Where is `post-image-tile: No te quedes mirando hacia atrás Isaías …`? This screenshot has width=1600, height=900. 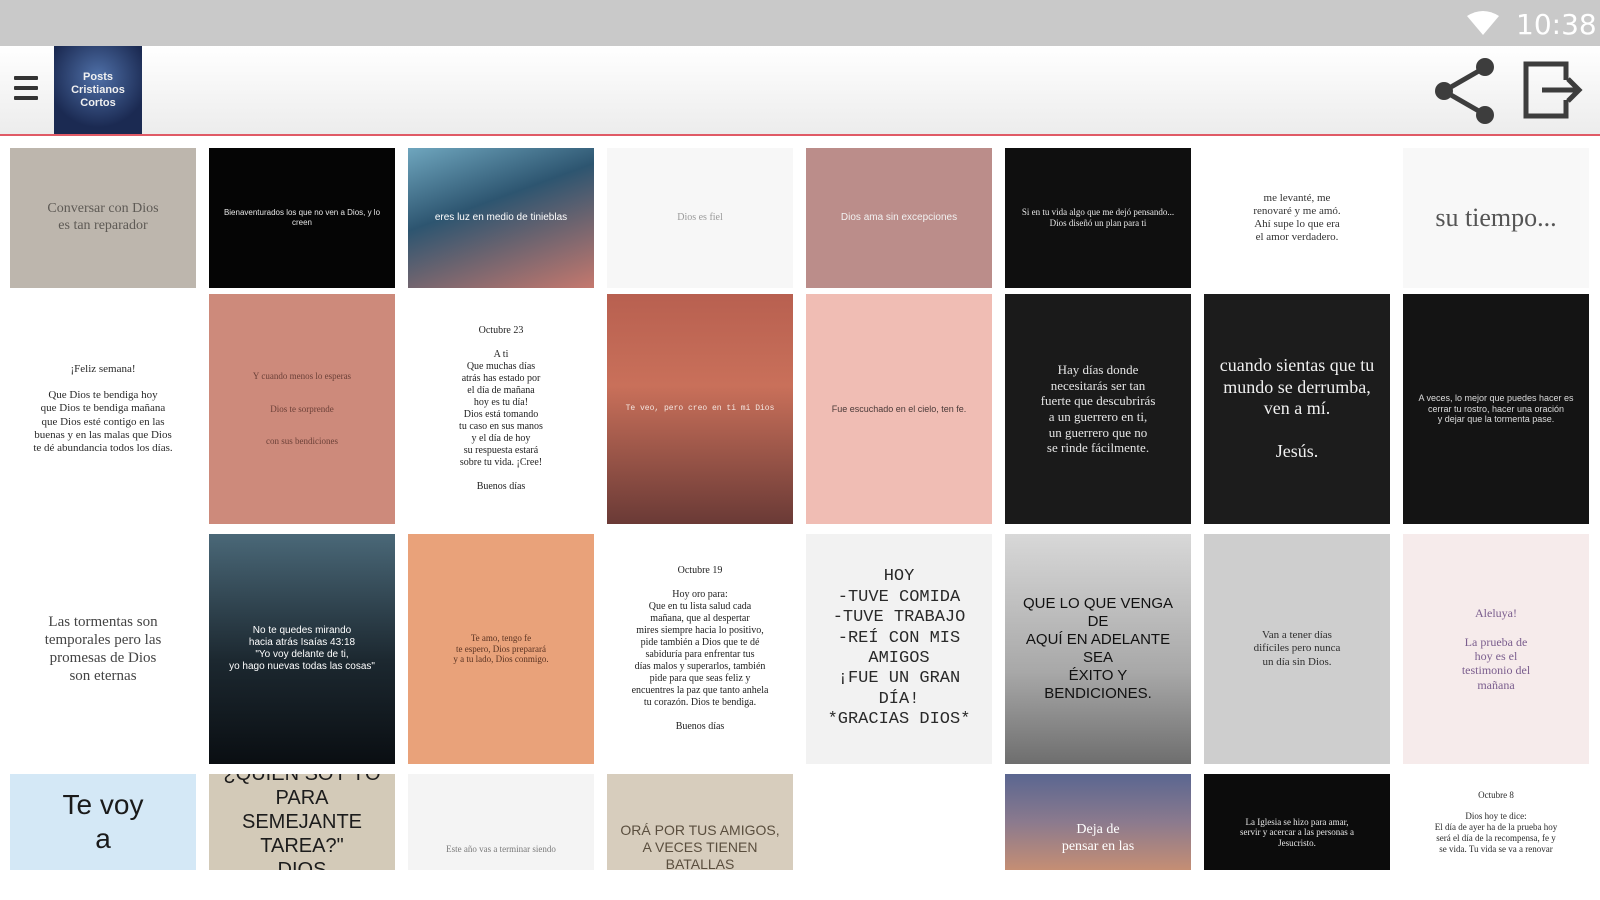 post-image-tile: No te quedes mirando hacia atrás Isaías … is located at coordinates (302, 649).